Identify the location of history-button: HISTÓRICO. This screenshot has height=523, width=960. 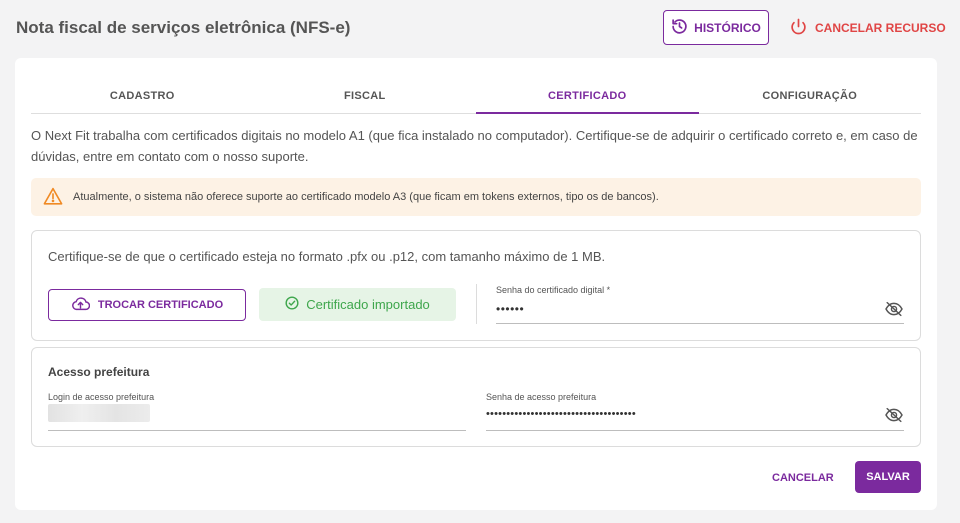
(716, 27).